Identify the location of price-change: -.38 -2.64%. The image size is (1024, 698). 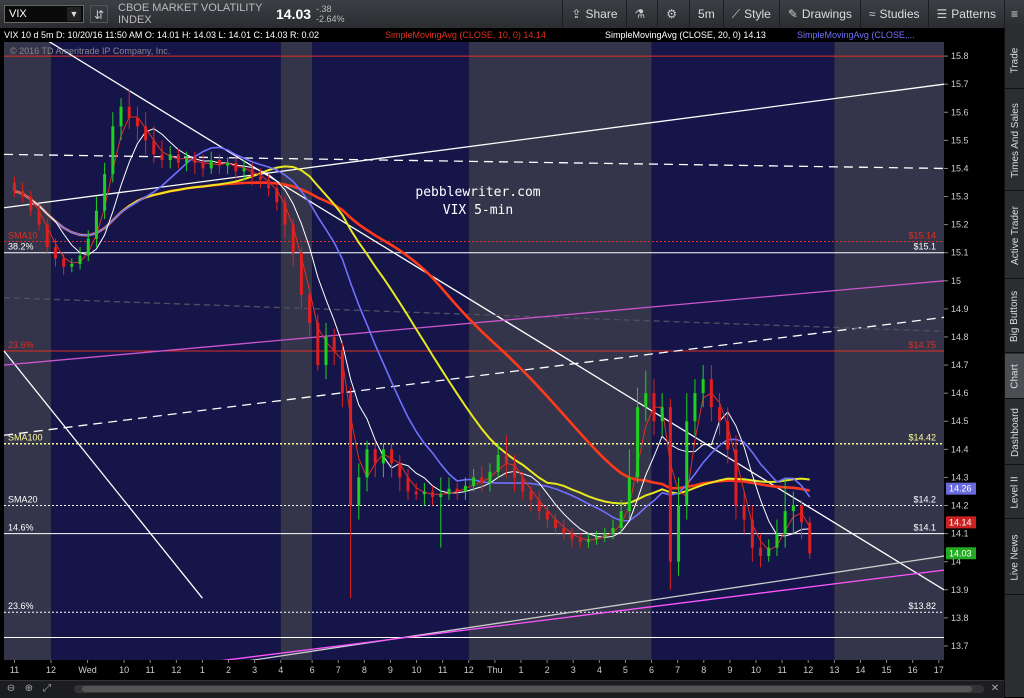
(335, 14).